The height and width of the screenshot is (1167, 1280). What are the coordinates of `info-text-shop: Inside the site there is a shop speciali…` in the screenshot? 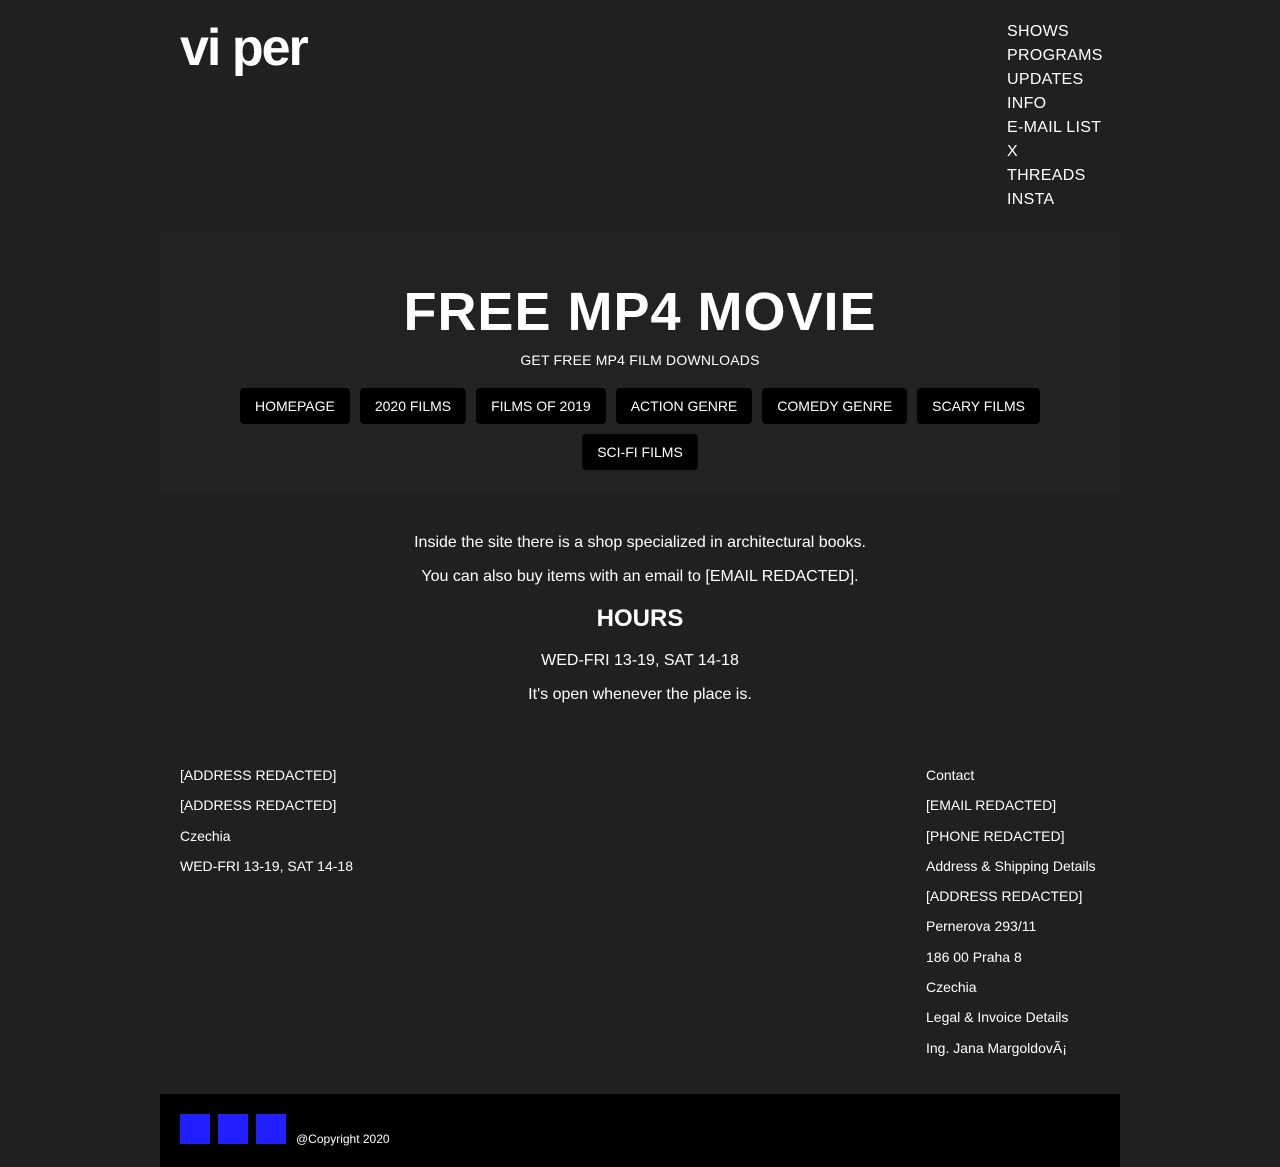 It's located at (640, 542).